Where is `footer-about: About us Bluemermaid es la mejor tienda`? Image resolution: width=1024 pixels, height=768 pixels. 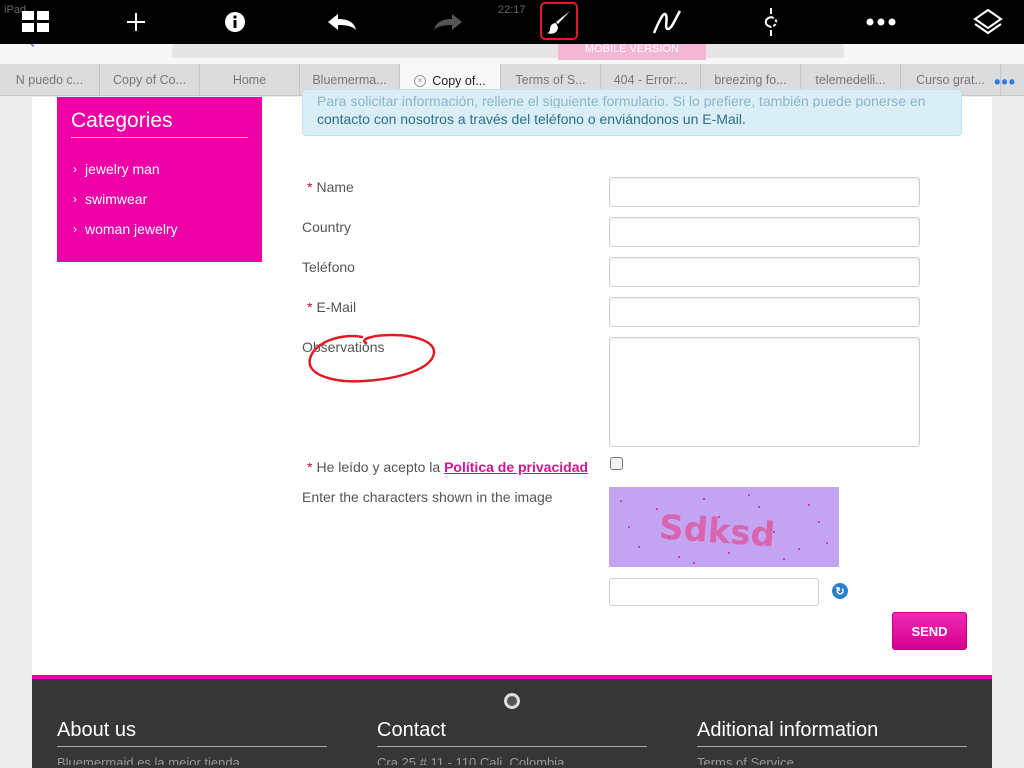
footer-about: About us Bluemermaid es la mejor tienda is located at coordinates (192, 742).